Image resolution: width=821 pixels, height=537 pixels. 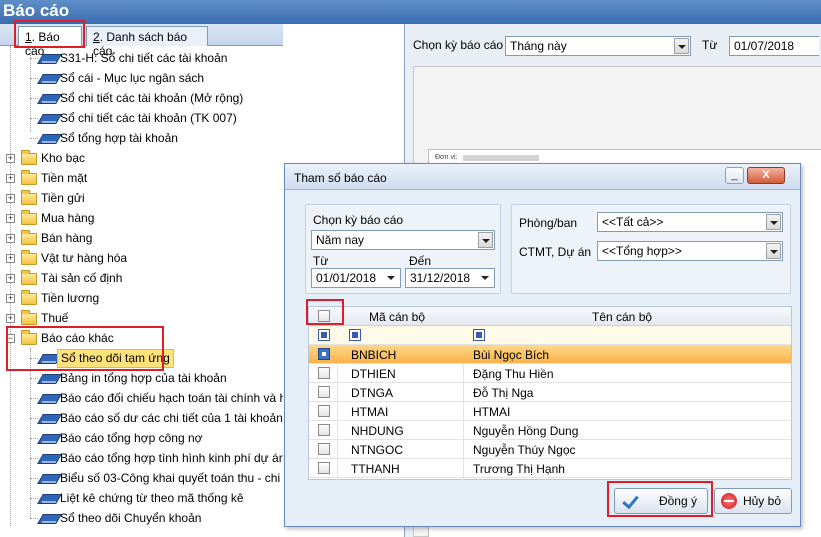 I want to click on cell-name: Đỗ Thị Nga, so click(x=503, y=393).